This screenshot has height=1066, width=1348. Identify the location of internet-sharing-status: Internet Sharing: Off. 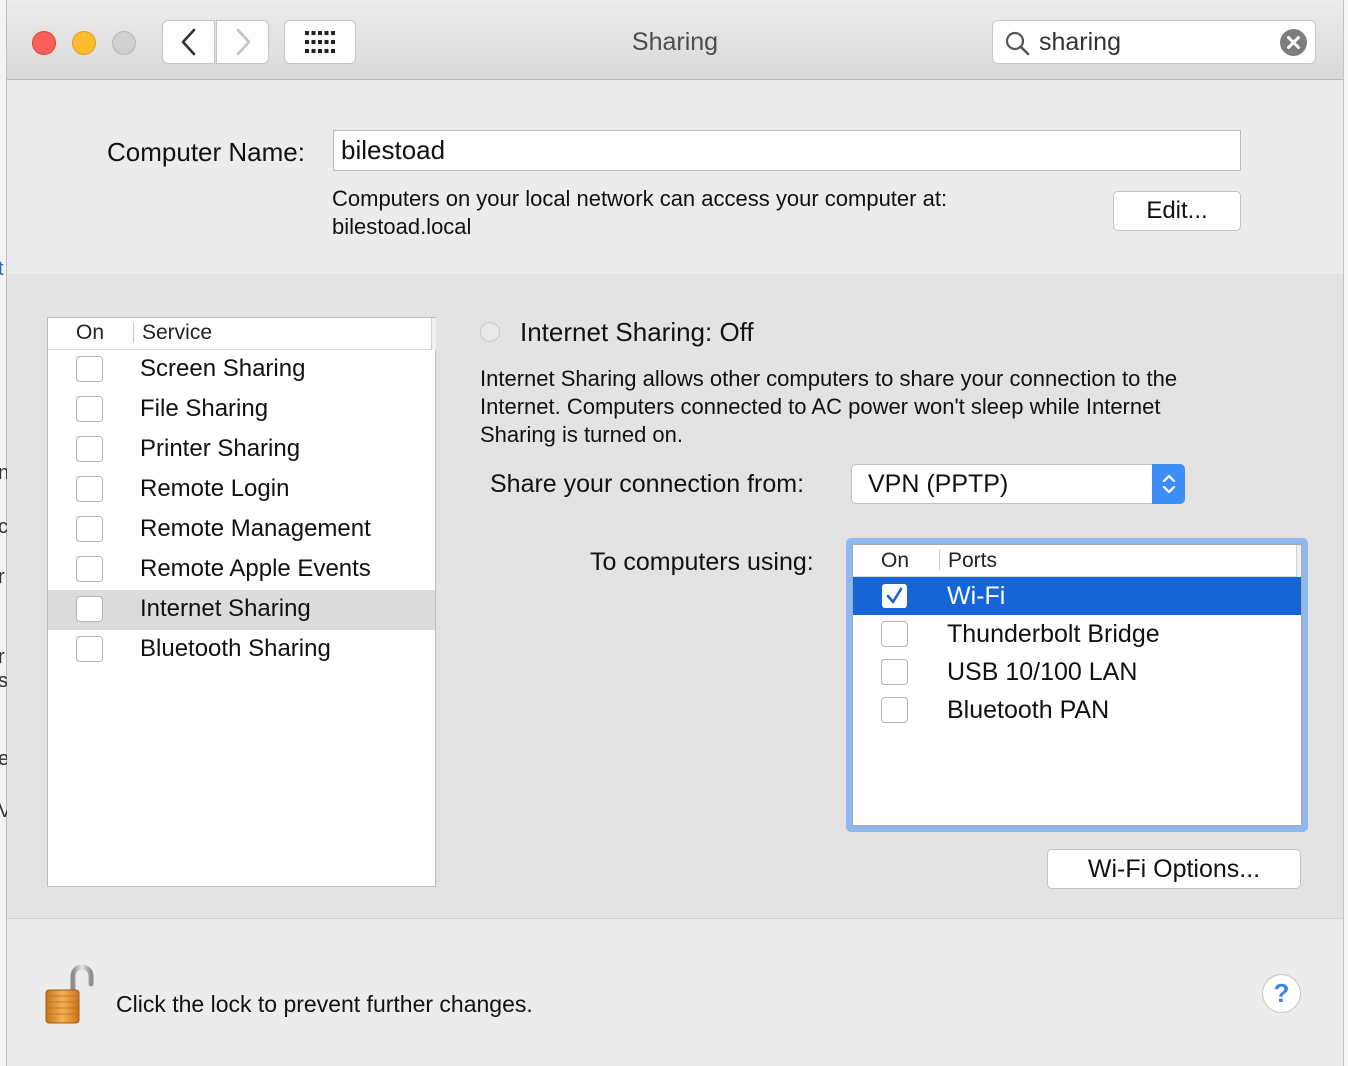
(637, 332).